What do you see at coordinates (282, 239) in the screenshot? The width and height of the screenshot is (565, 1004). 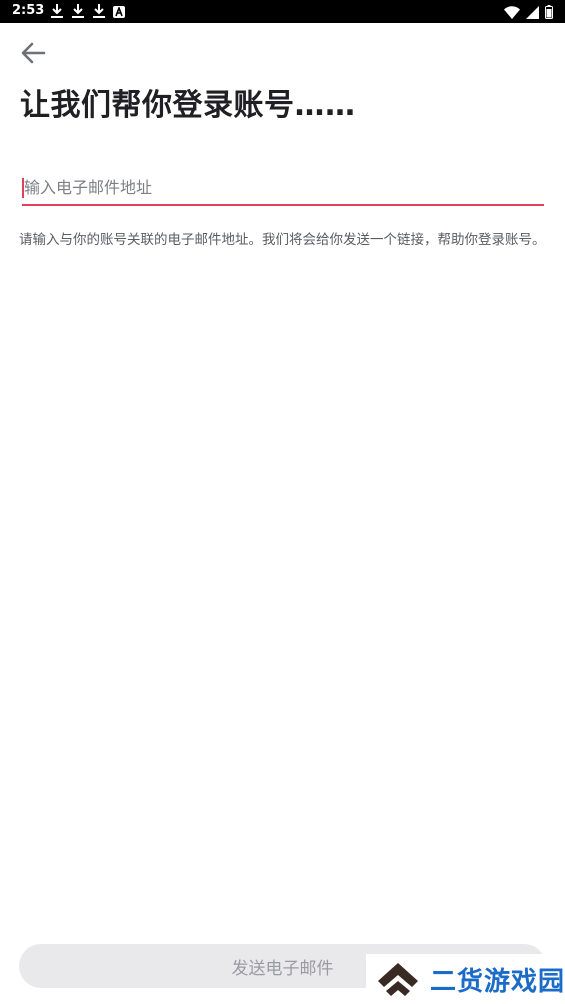 I see `helper-text: 请输入与你的账号关联的电子邮件地址。我们将会给你发送一个链接，帮助你登录账号。` at bounding box center [282, 239].